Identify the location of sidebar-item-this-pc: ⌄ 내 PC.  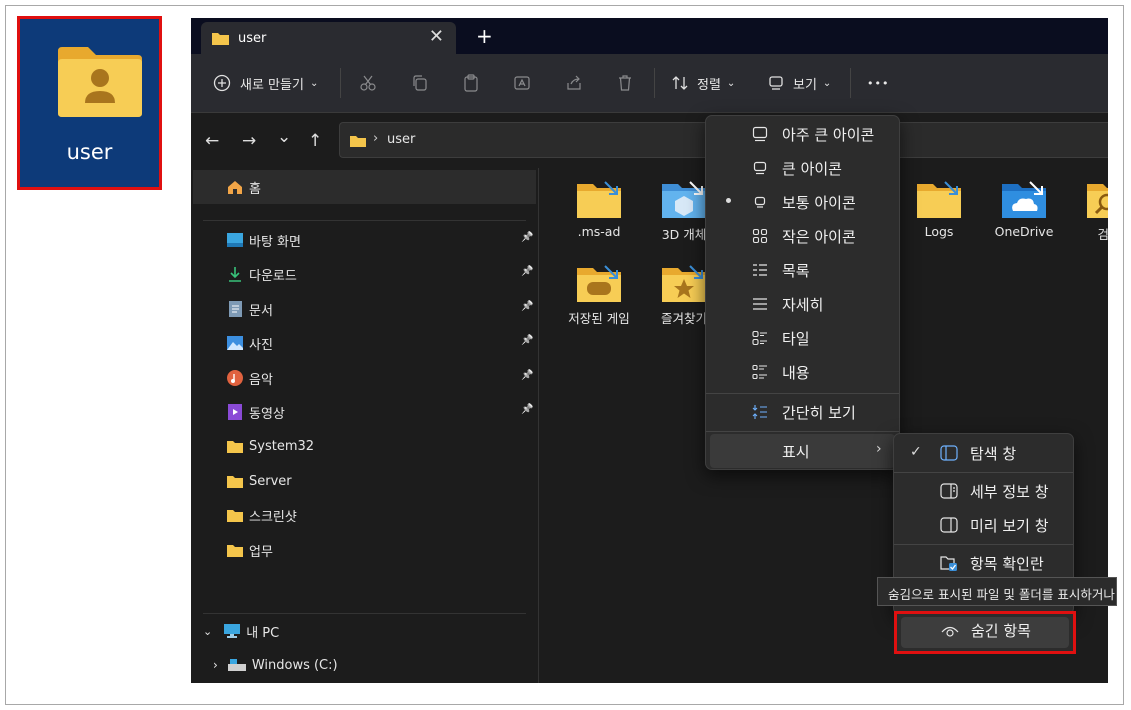
(241, 631).